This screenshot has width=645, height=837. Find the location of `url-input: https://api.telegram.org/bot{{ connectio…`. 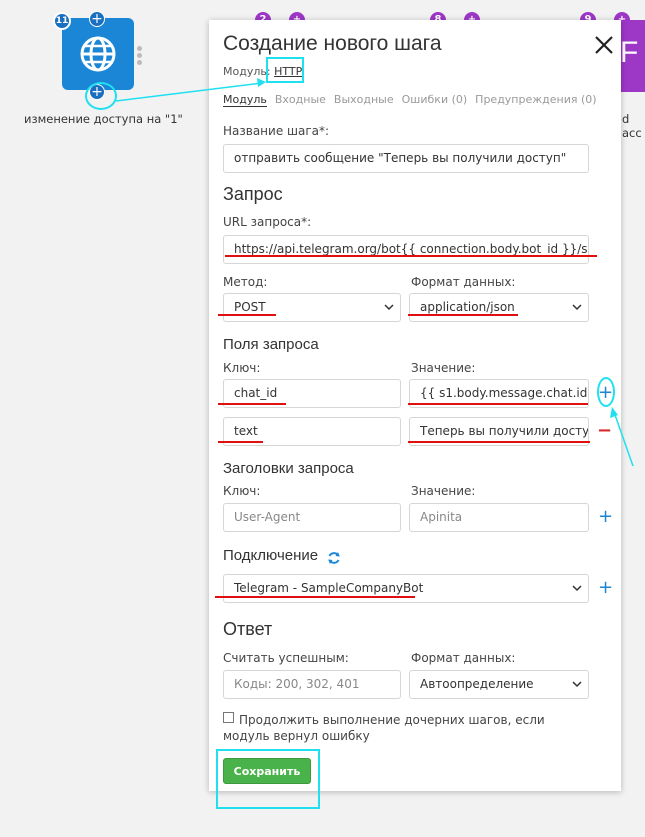

url-input: https://api.telegram.org/bot{{ connectio… is located at coordinates (406, 249).